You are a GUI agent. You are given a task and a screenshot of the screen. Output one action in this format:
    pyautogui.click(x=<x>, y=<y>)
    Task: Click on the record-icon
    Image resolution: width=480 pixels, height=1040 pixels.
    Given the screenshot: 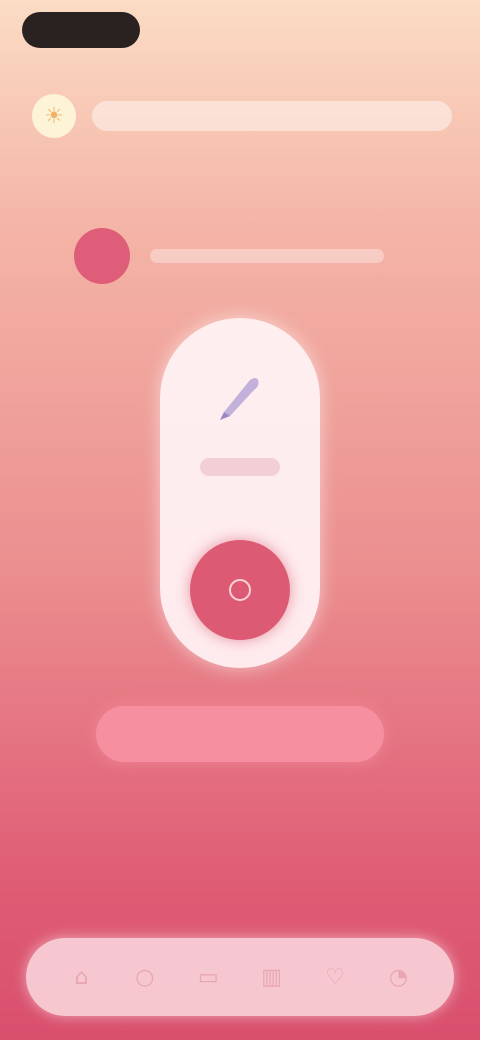 What is the action you would take?
    pyautogui.click(x=240, y=590)
    